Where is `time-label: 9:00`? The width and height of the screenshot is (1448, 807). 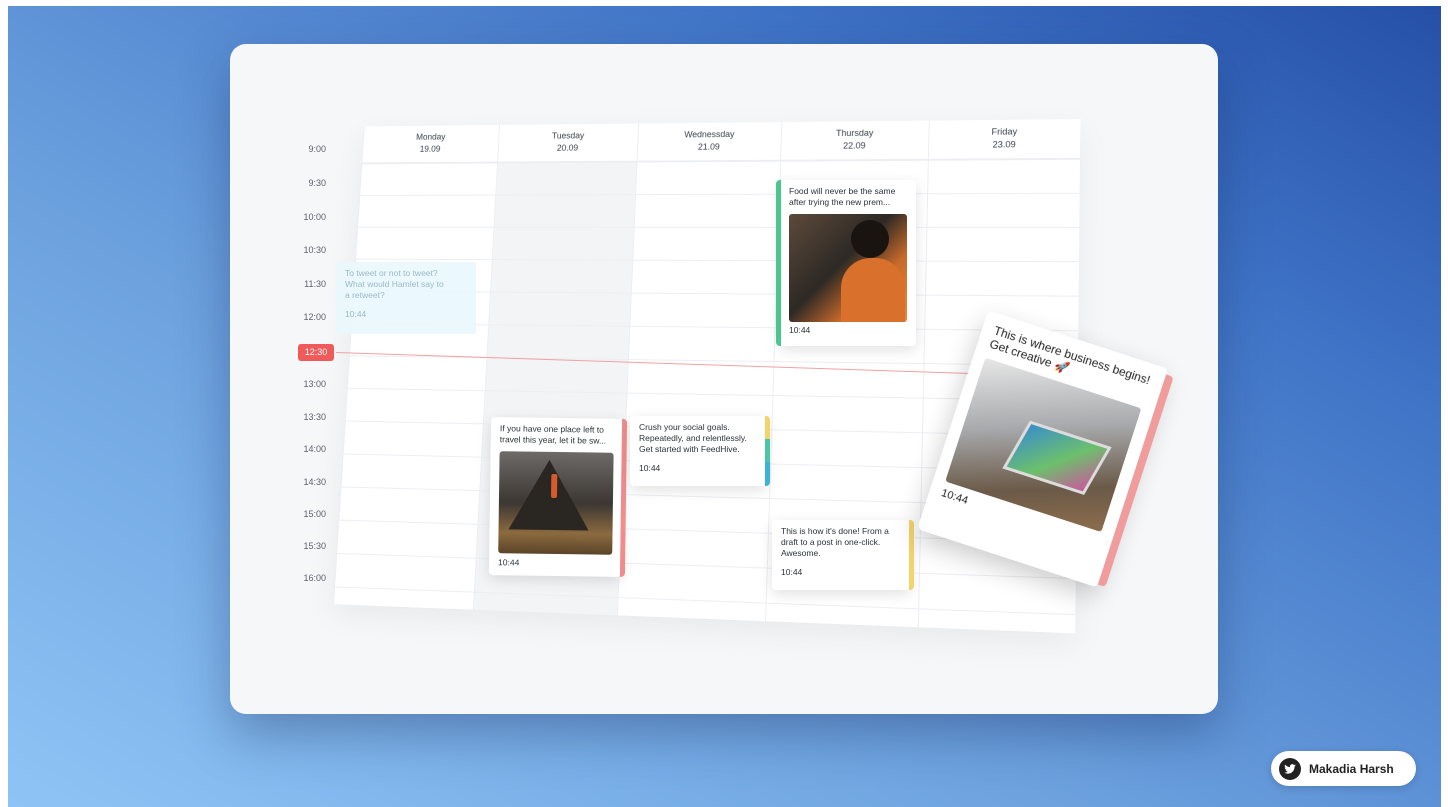
time-label: 9:00 is located at coordinates (302, 149).